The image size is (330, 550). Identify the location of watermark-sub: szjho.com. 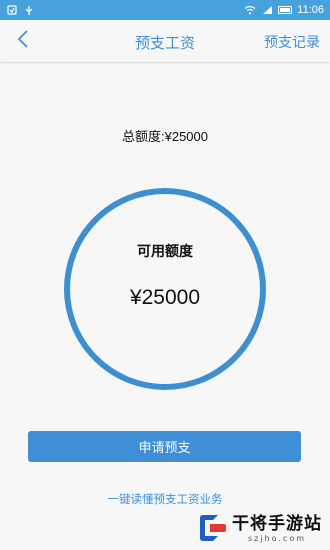
(277, 538).